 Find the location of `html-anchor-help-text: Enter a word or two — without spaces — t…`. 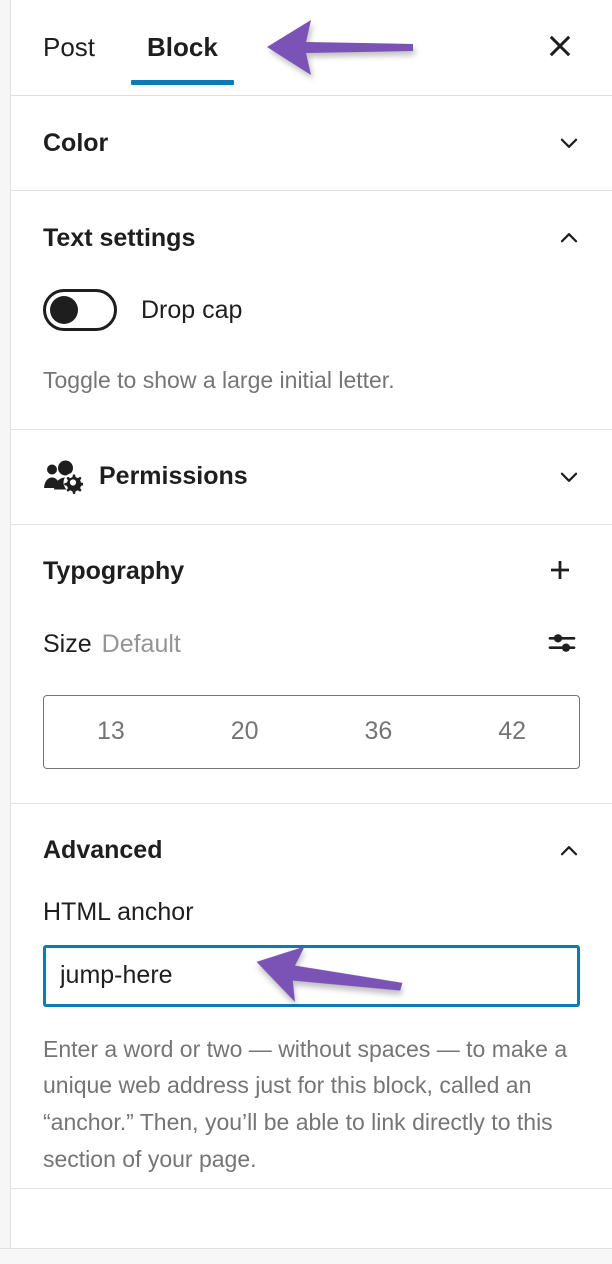

html-anchor-help-text: Enter a word or two — without spaces — t… is located at coordinates (305, 1104).